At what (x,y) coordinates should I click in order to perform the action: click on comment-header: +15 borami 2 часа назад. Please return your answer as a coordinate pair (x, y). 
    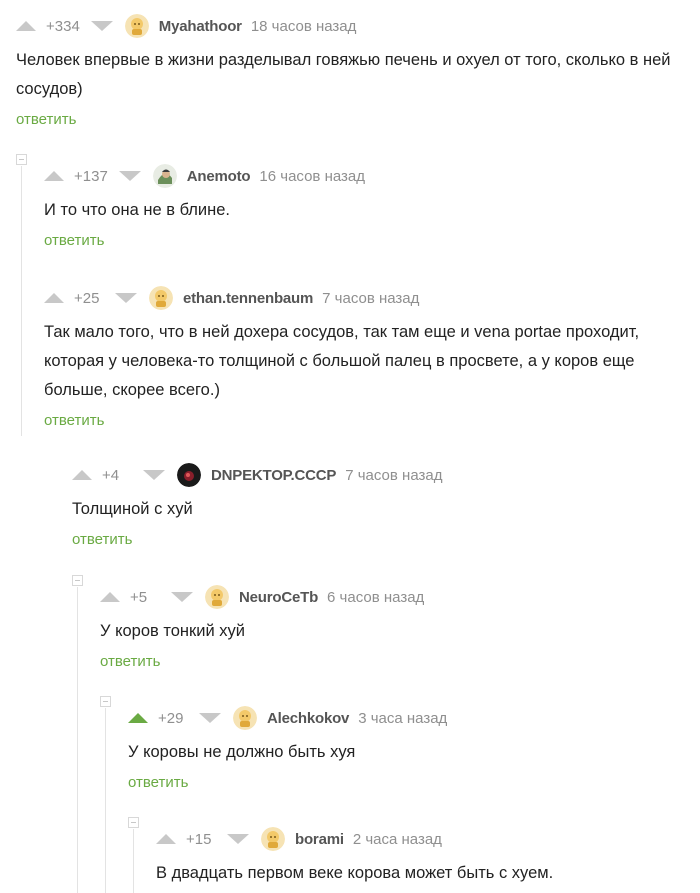
    Looking at the image, I should click on (426, 839).